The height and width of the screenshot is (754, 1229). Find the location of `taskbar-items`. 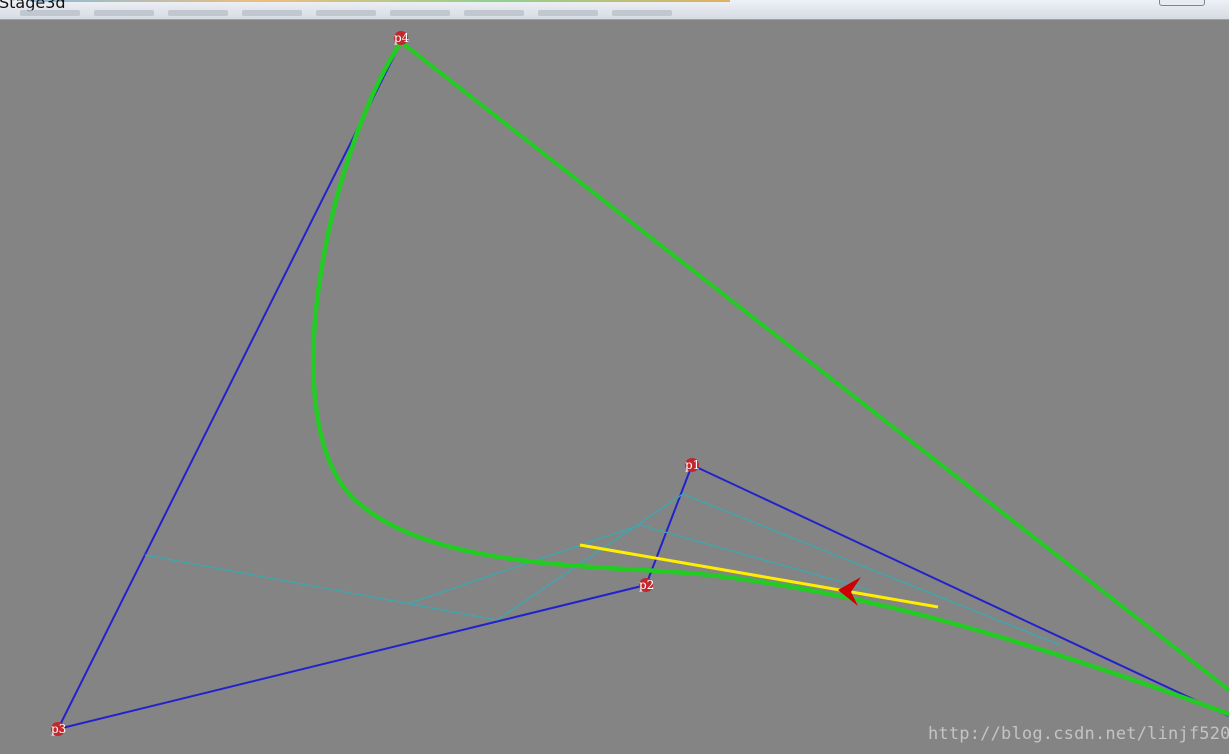

taskbar-items is located at coordinates (370, 13).